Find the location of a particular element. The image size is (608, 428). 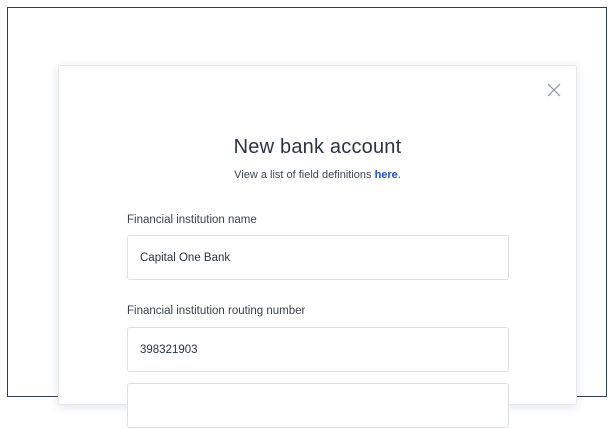

dialog-title: New bank account is located at coordinates (317, 147).